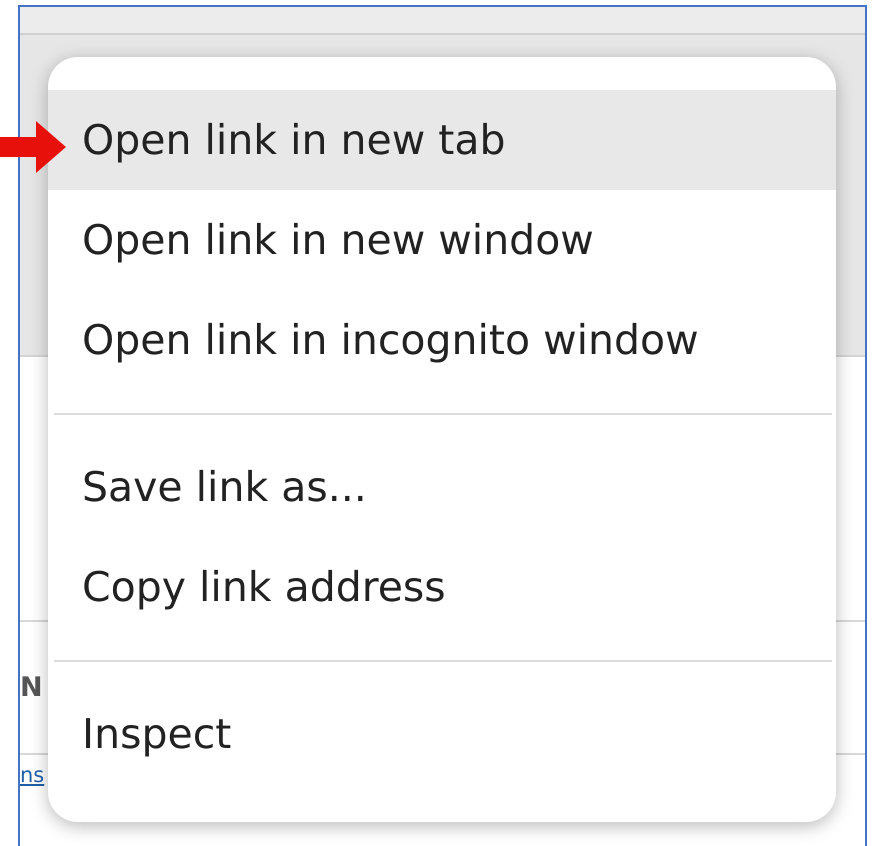 The width and height of the screenshot is (879, 846). Describe the element at coordinates (32, 775) in the screenshot. I see `link-text: ns` at that location.